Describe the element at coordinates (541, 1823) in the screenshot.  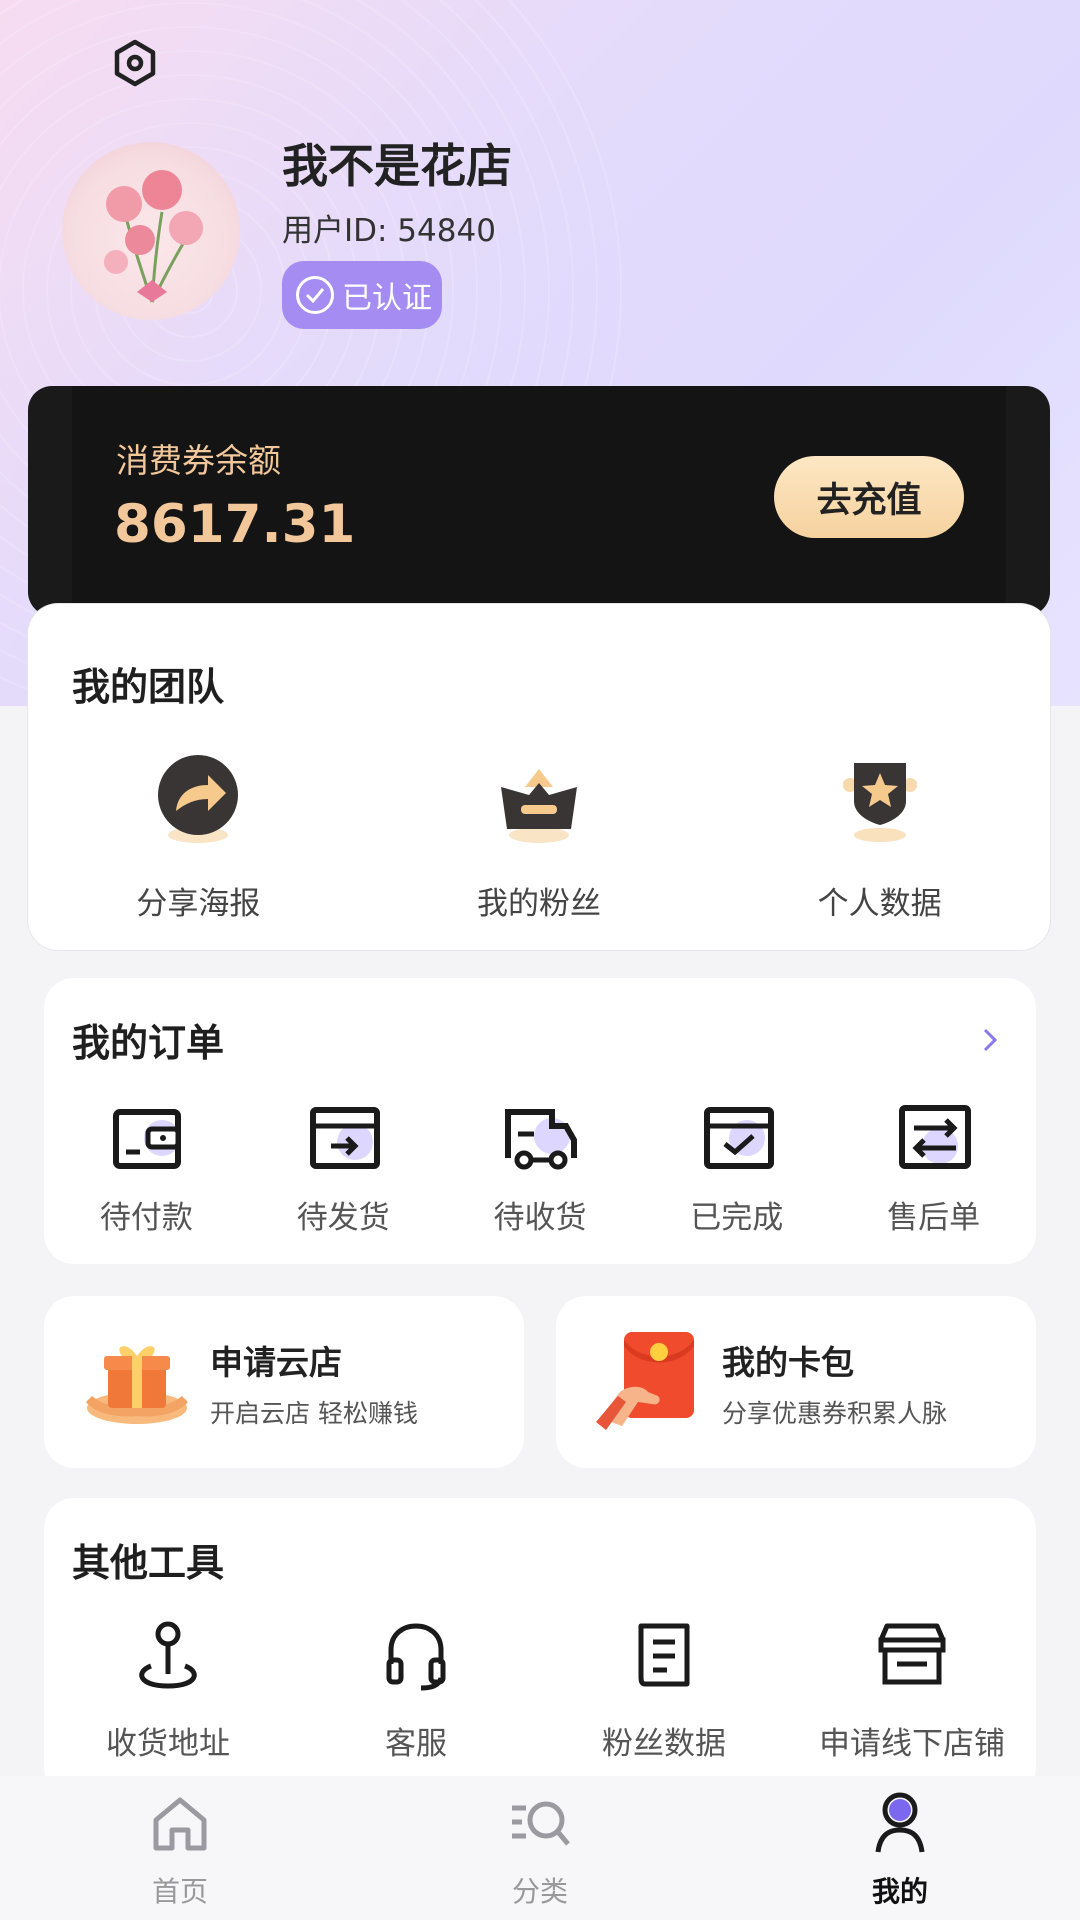
I see `category-search-icon` at that location.